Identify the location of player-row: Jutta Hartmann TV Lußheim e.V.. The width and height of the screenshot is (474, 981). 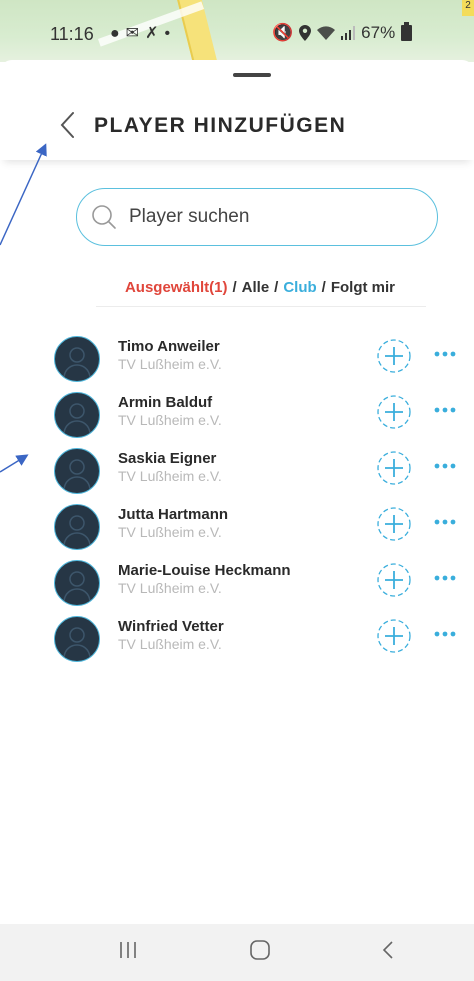
(237, 526).